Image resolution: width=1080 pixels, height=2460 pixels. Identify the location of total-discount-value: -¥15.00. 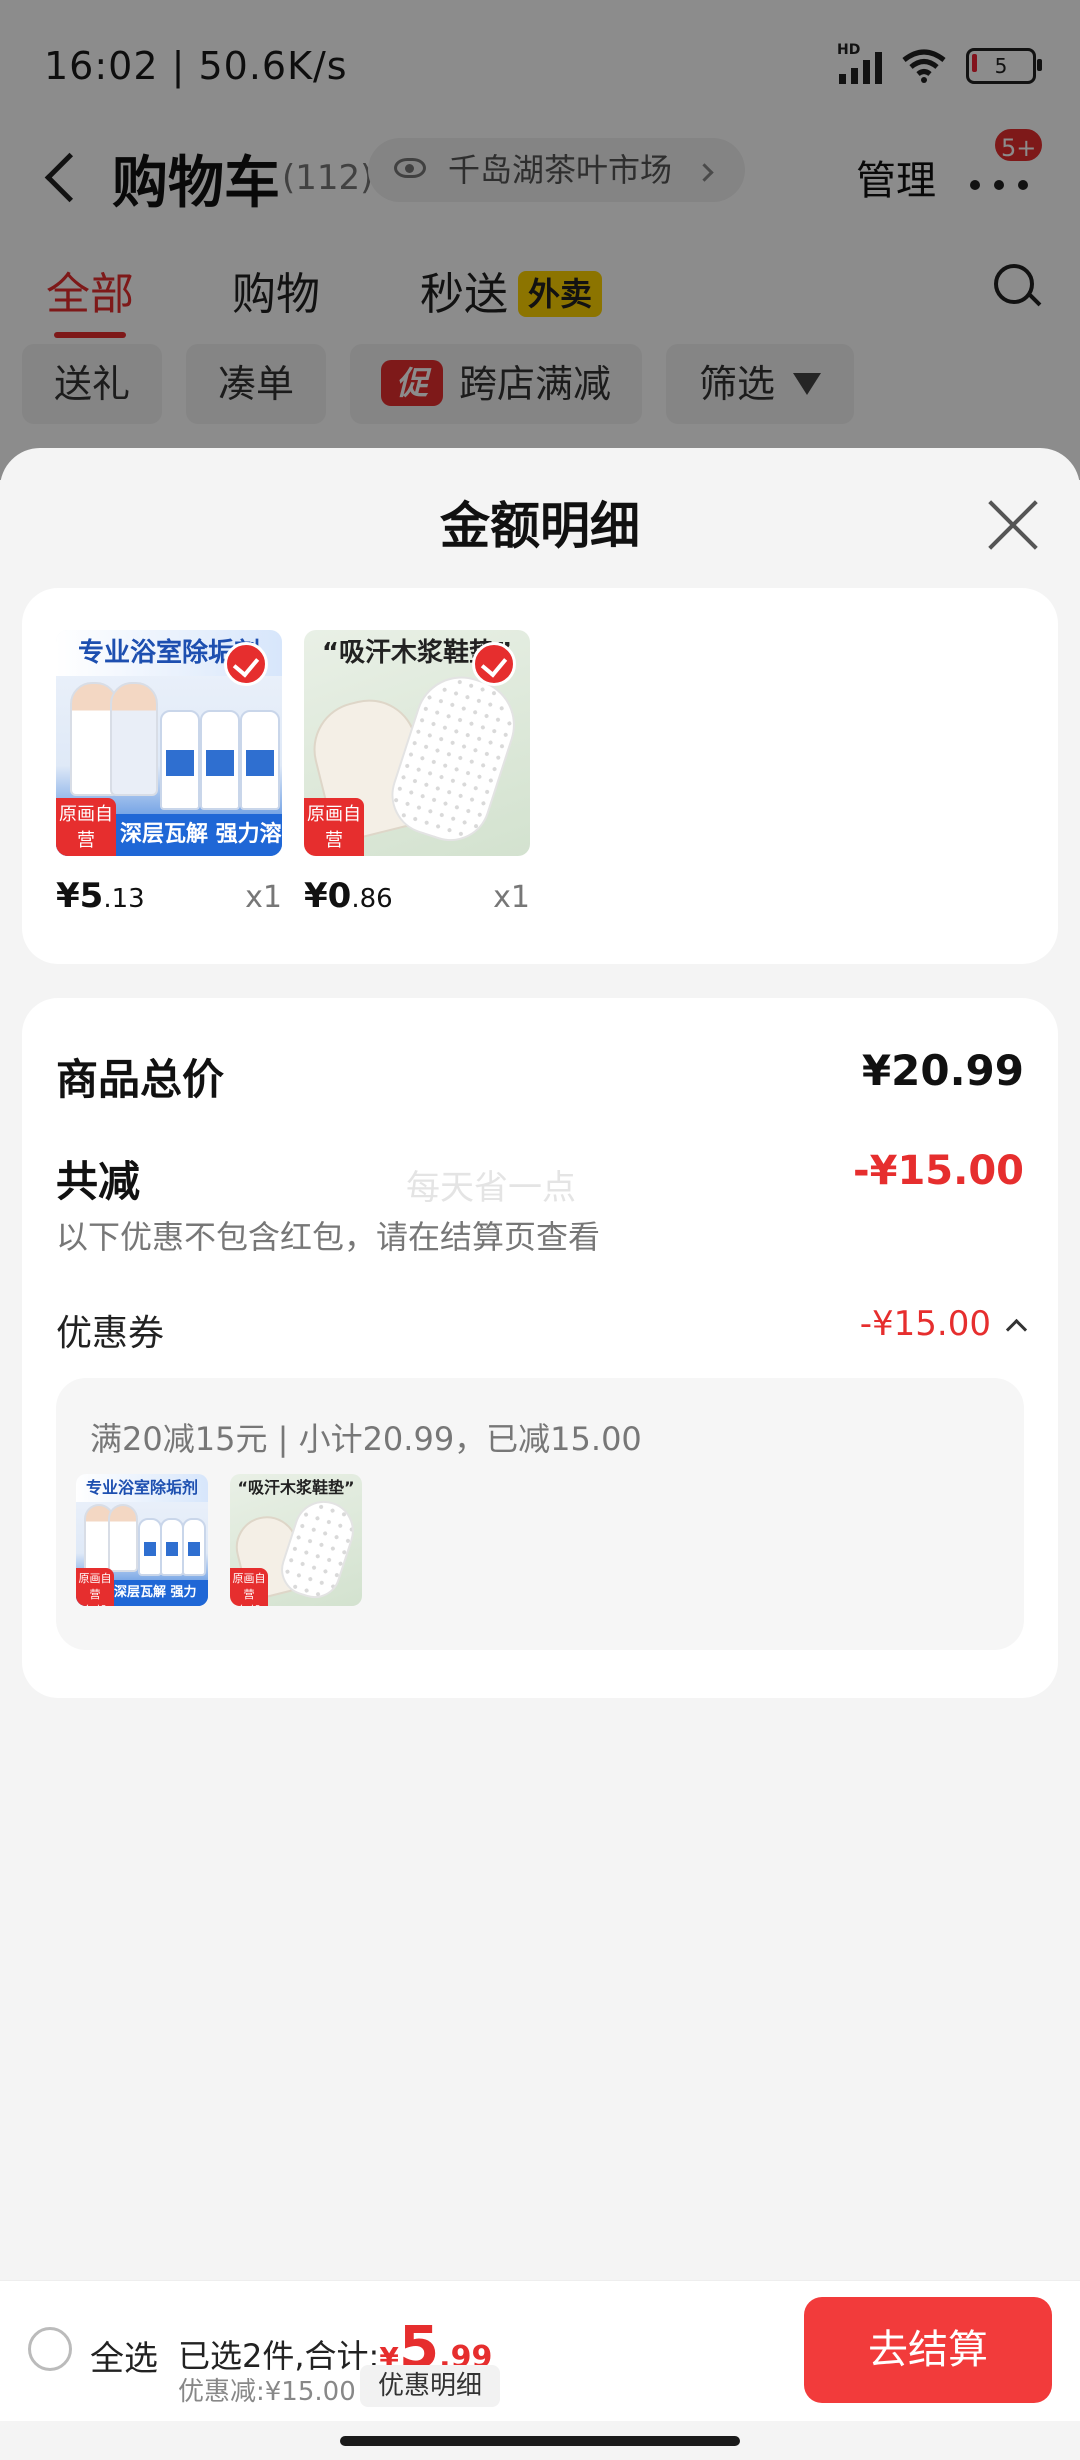
(938, 1171).